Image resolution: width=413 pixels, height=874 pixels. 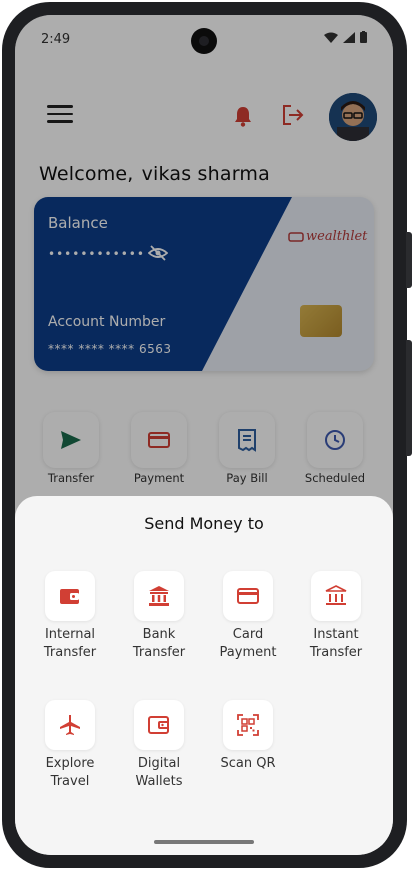 I want to click on option-label: Digital Wallets, so click(x=159, y=772).